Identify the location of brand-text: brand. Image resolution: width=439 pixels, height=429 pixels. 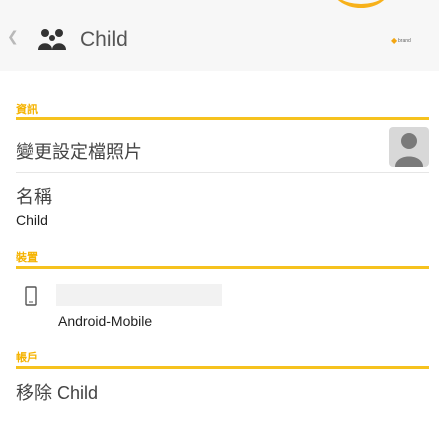
(404, 41).